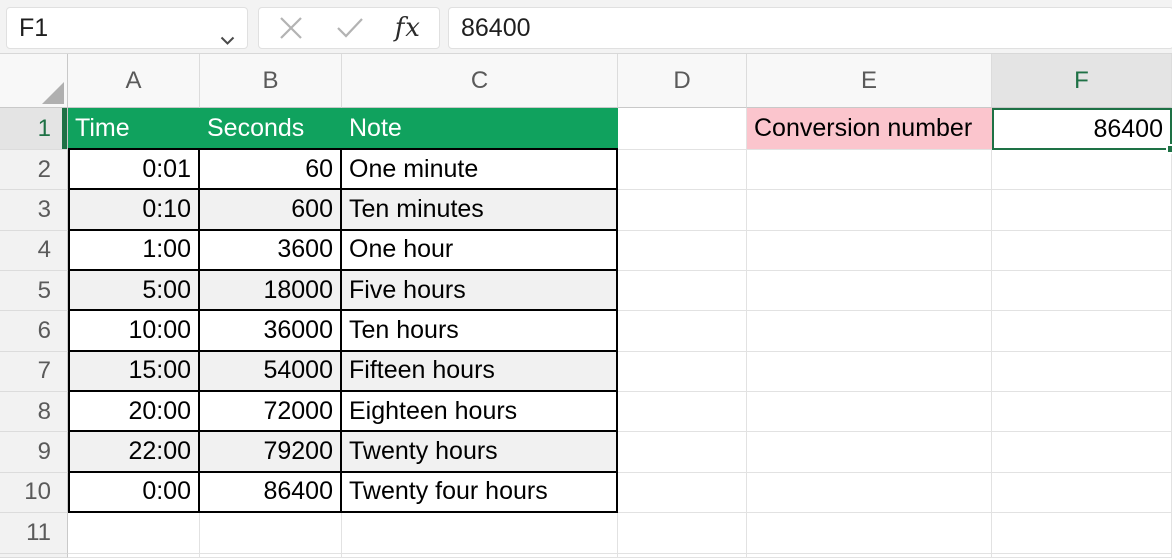 This screenshot has width=1172, height=558. Describe the element at coordinates (134, 210) in the screenshot. I see `cell-A3: 0:10` at that location.